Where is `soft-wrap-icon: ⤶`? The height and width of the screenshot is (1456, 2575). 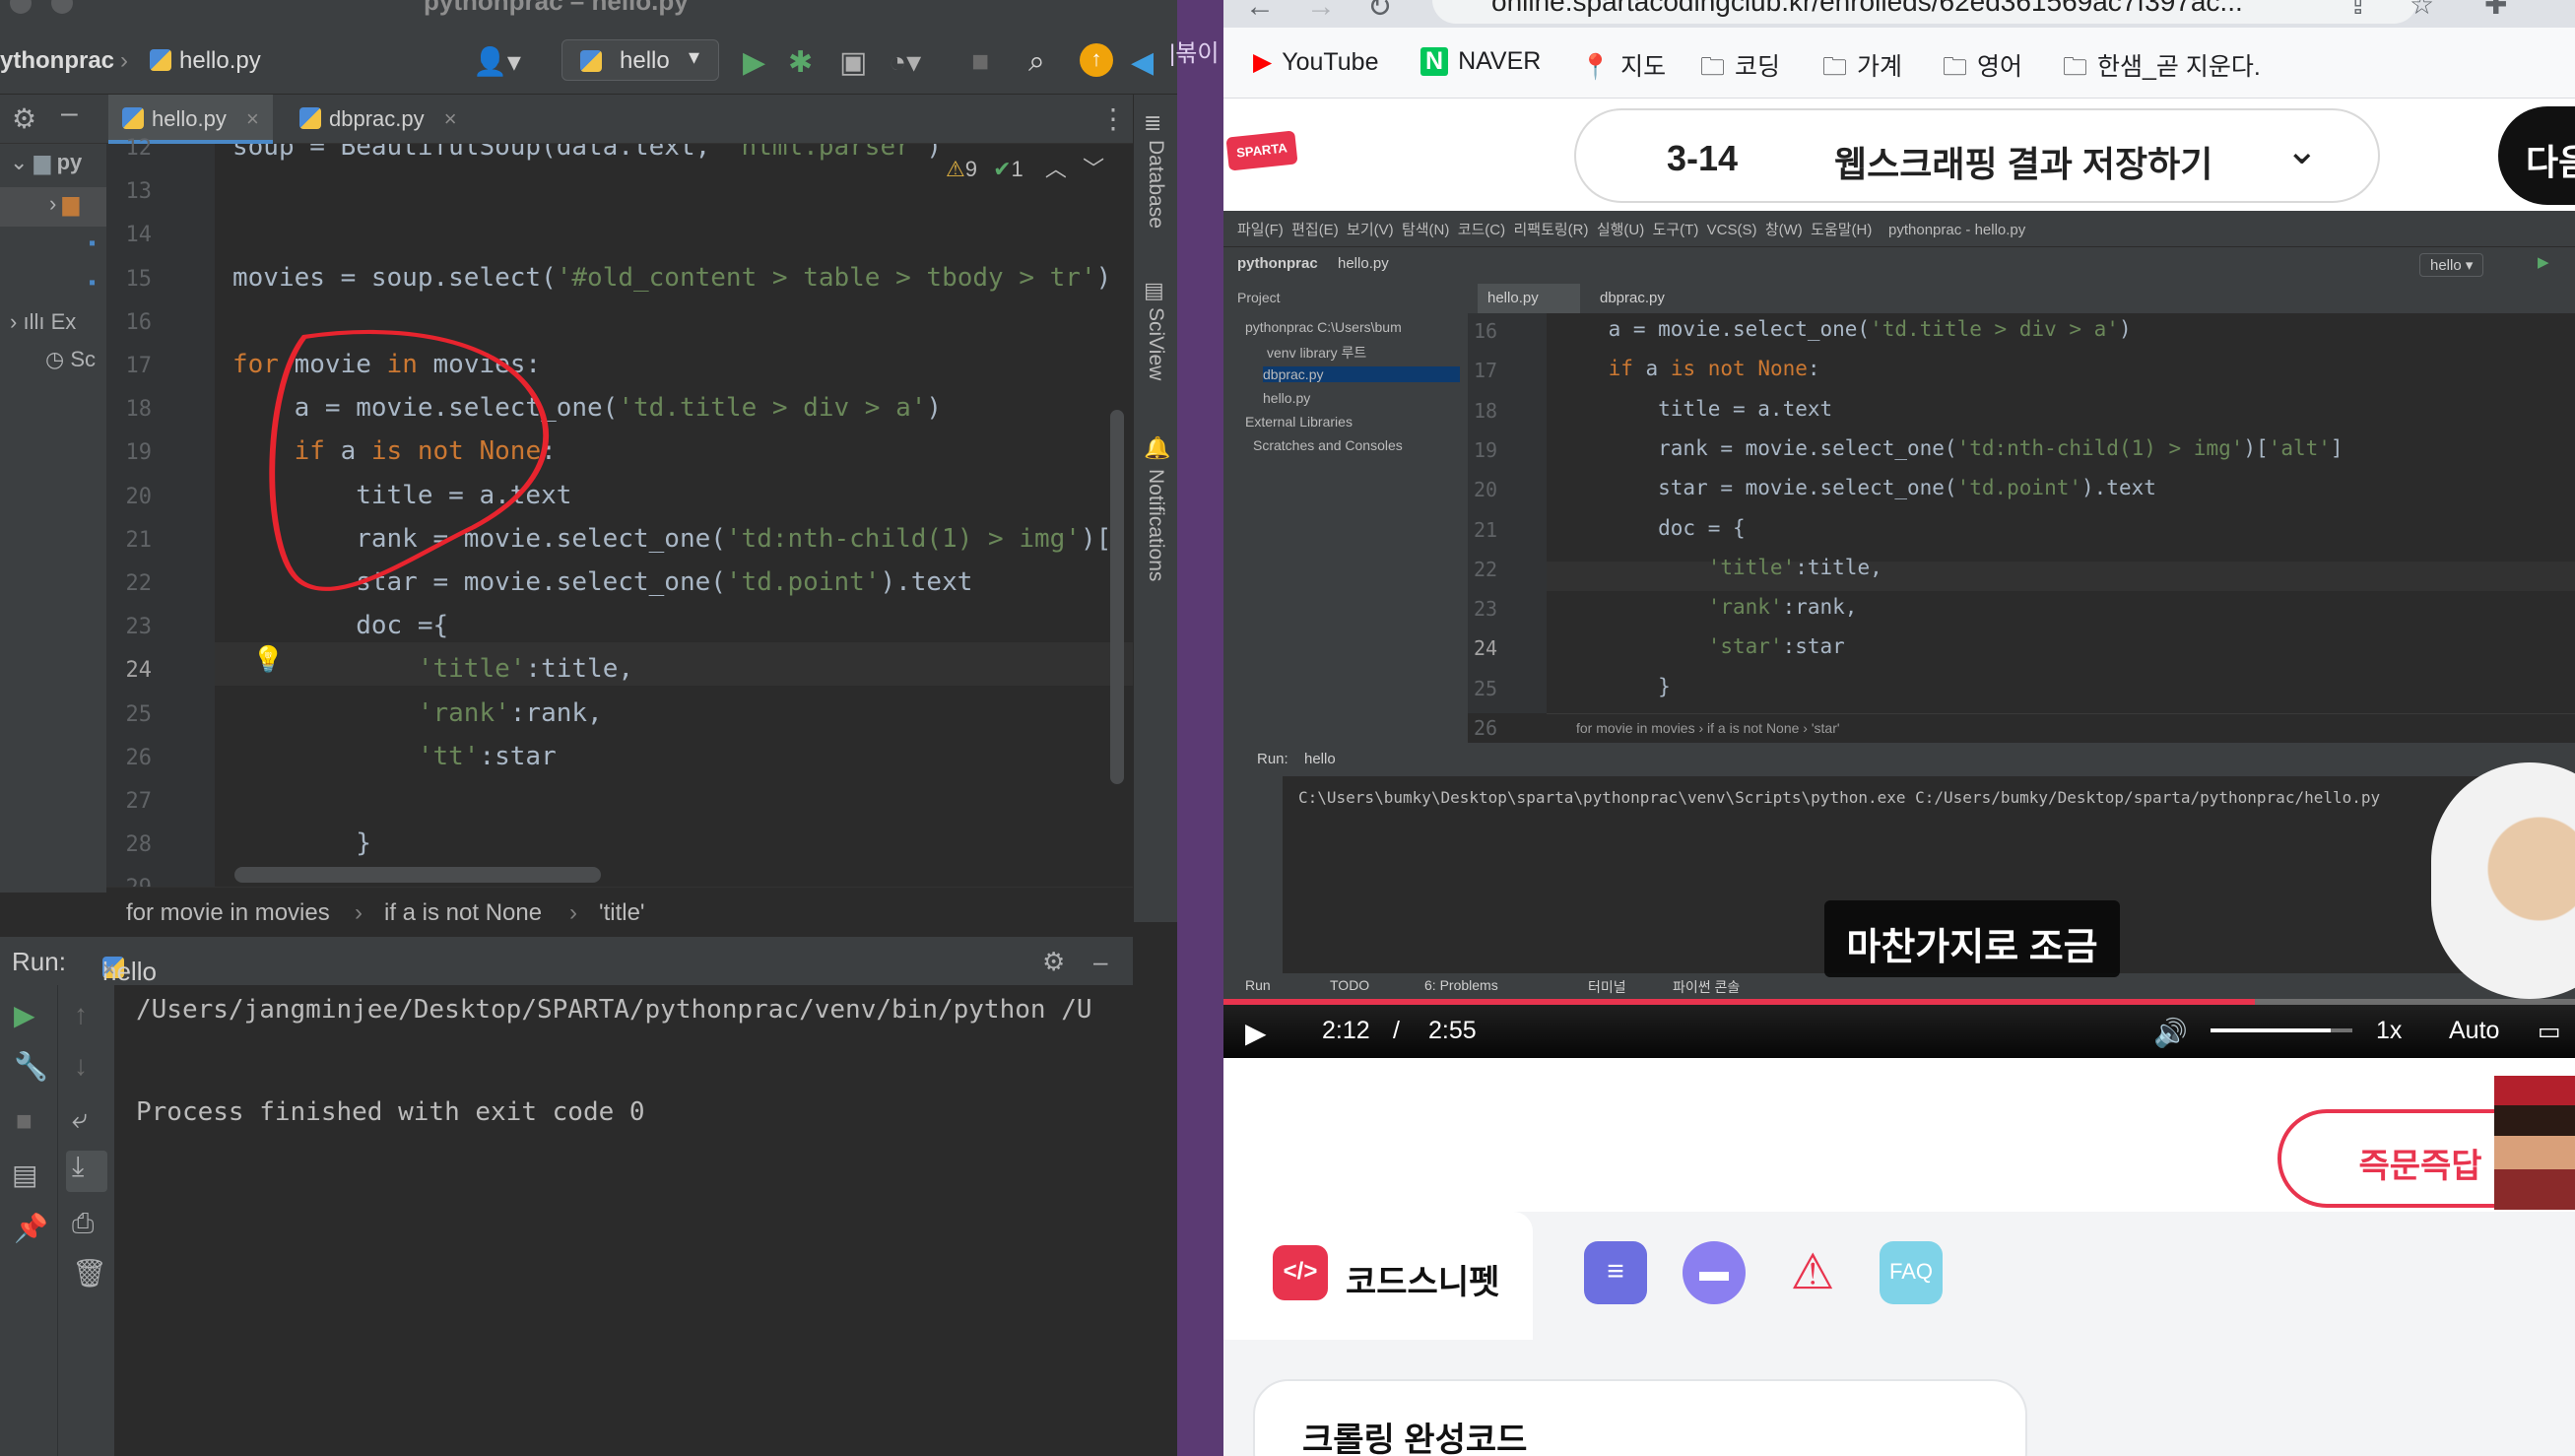 soft-wrap-icon: ⤶ is located at coordinates (80, 1119).